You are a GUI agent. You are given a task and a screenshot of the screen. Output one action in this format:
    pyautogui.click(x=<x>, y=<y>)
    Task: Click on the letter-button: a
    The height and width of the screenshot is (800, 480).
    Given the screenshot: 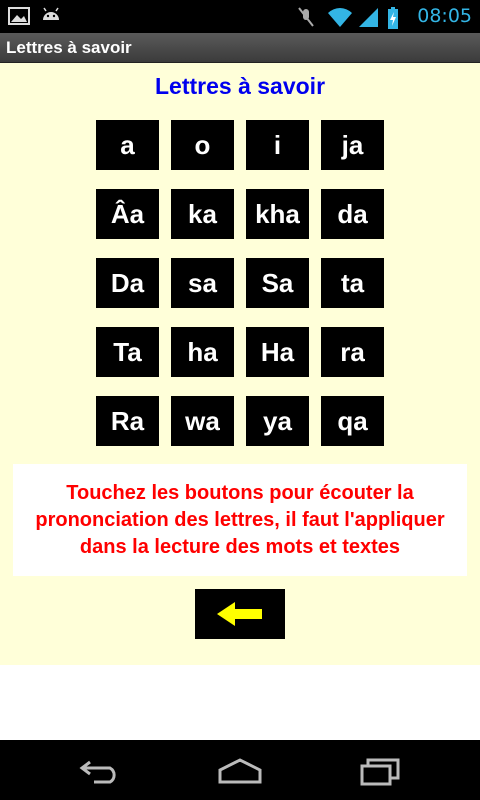 What is the action you would take?
    pyautogui.click(x=127, y=145)
    